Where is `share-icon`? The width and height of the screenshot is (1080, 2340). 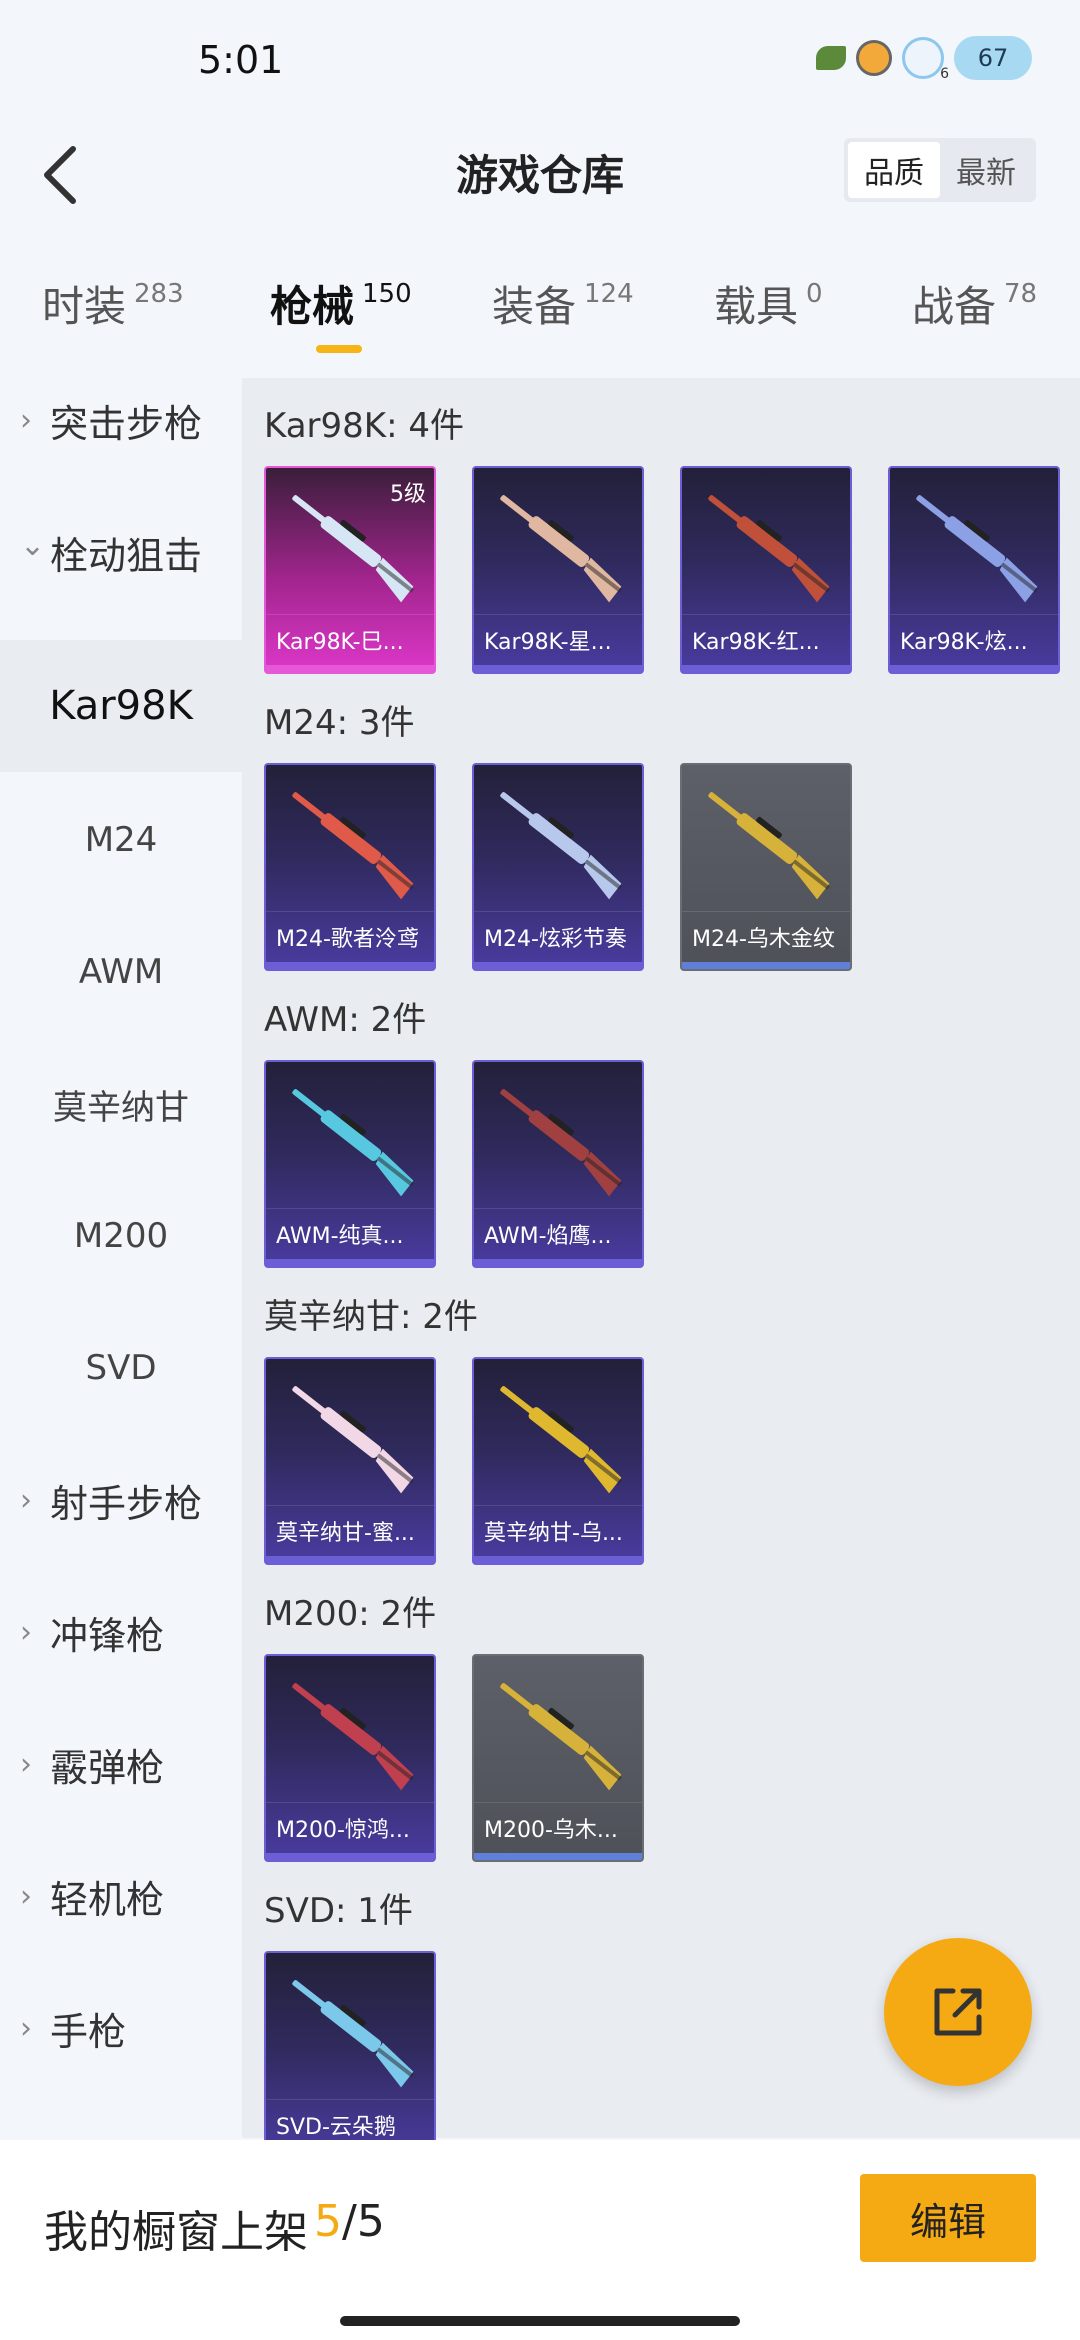
share-icon is located at coordinates (958, 2012).